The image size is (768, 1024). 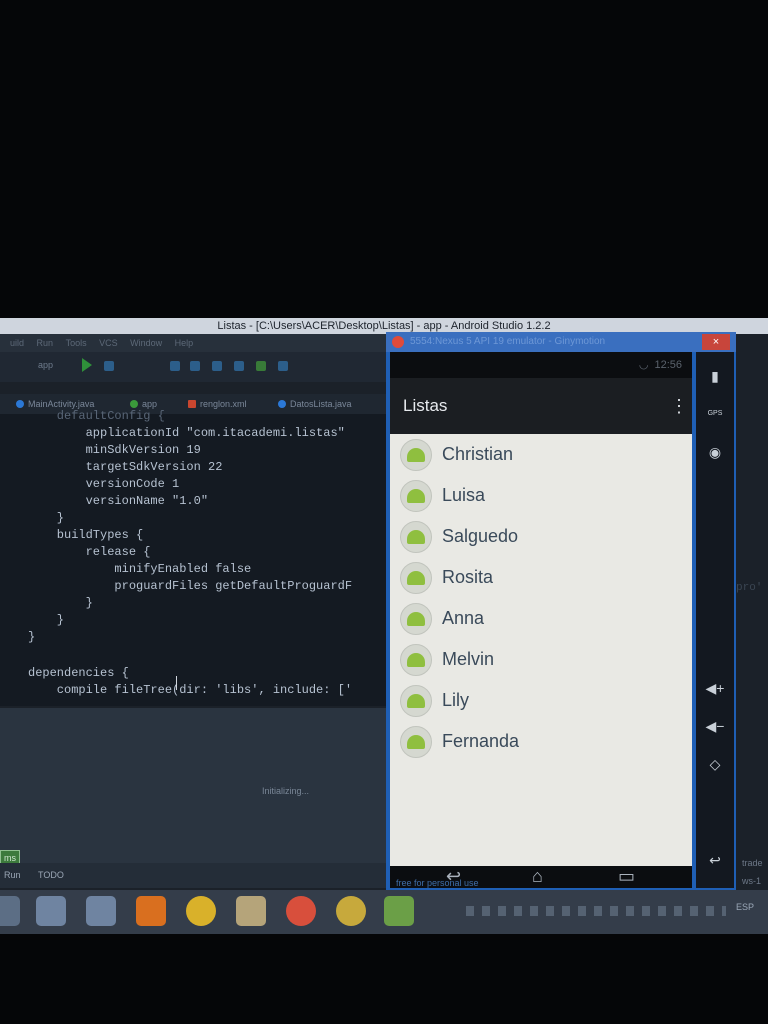 I want to click on list-item-label: Lily, so click(x=456, y=700).